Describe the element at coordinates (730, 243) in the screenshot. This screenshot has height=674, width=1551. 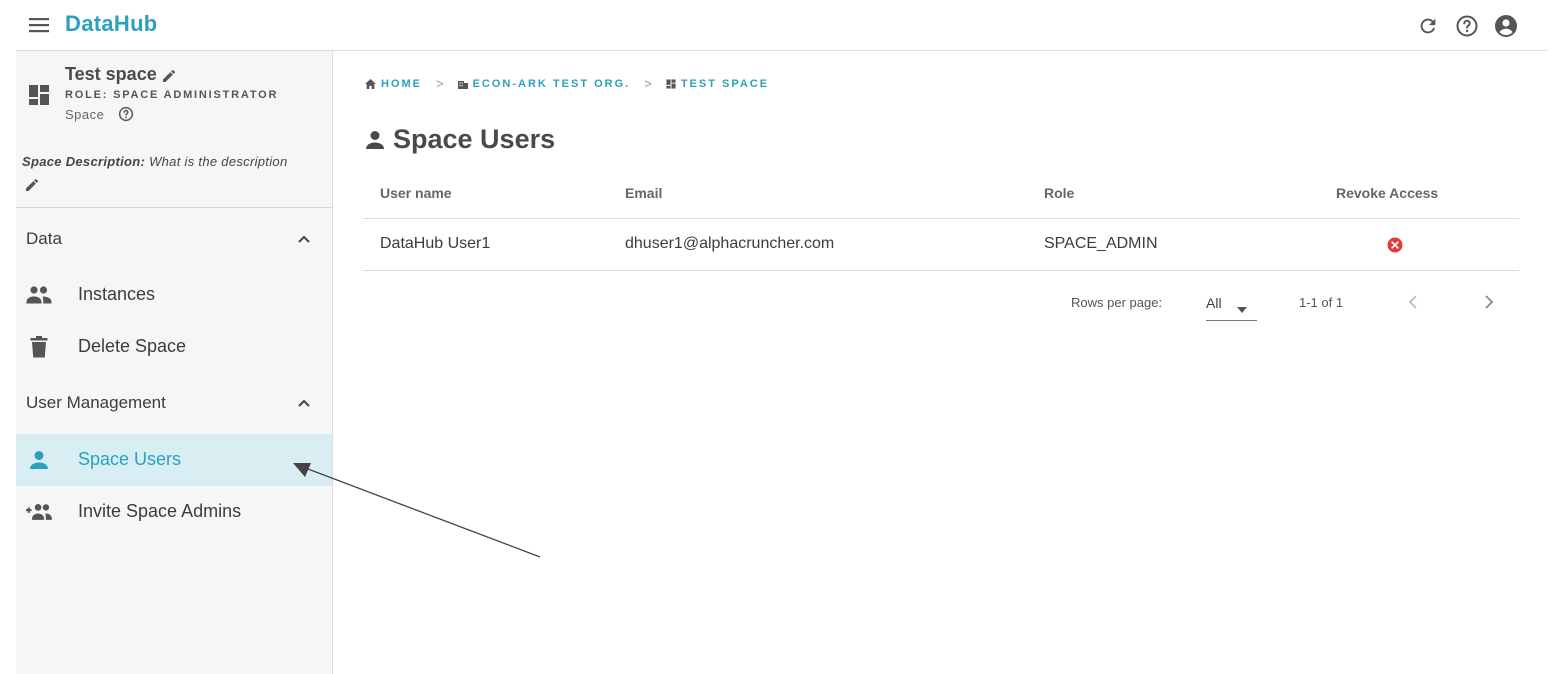
I see `cell-email: dhuser1@alphacruncher.com` at that location.